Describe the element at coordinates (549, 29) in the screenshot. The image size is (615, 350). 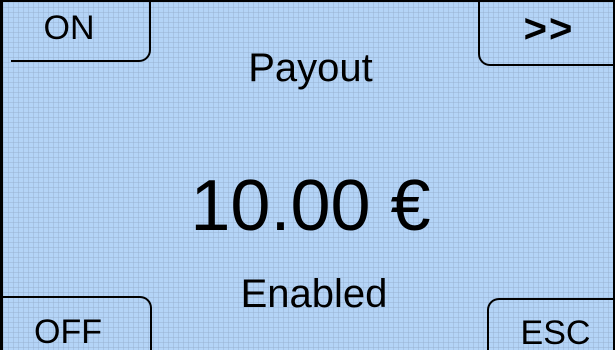
I see `next-softkey-label: >>` at that location.